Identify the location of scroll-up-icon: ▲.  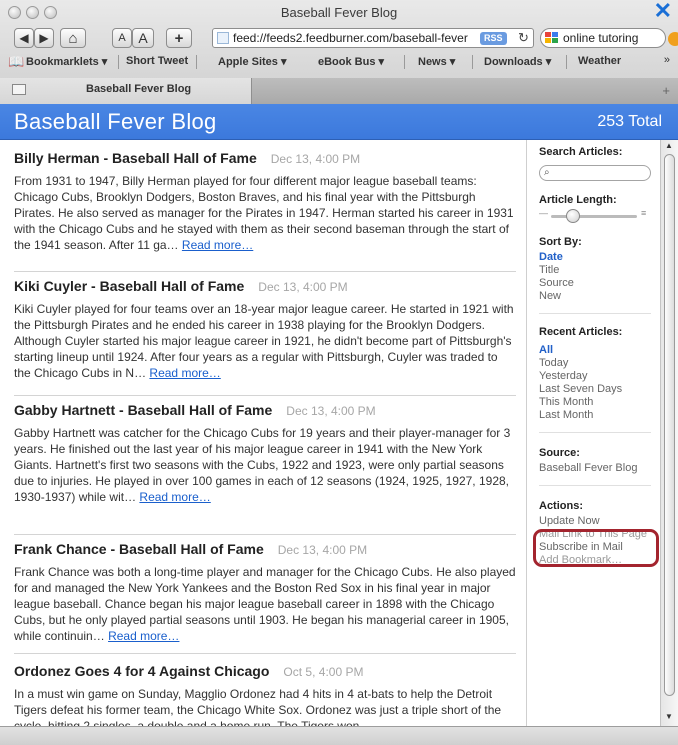
(669, 145).